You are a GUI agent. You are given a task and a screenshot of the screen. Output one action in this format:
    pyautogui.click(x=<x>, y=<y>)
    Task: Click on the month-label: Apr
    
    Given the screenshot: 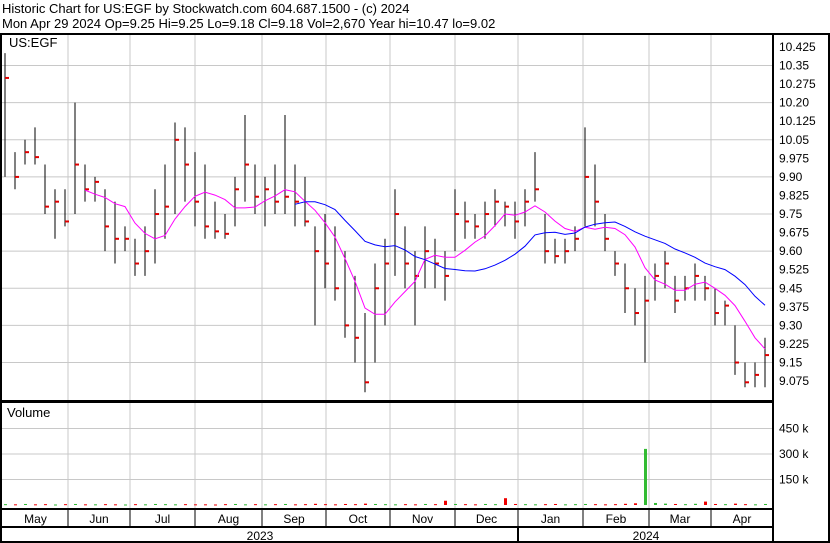 What is the action you would take?
    pyautogui.click(x=742, y=519)
    